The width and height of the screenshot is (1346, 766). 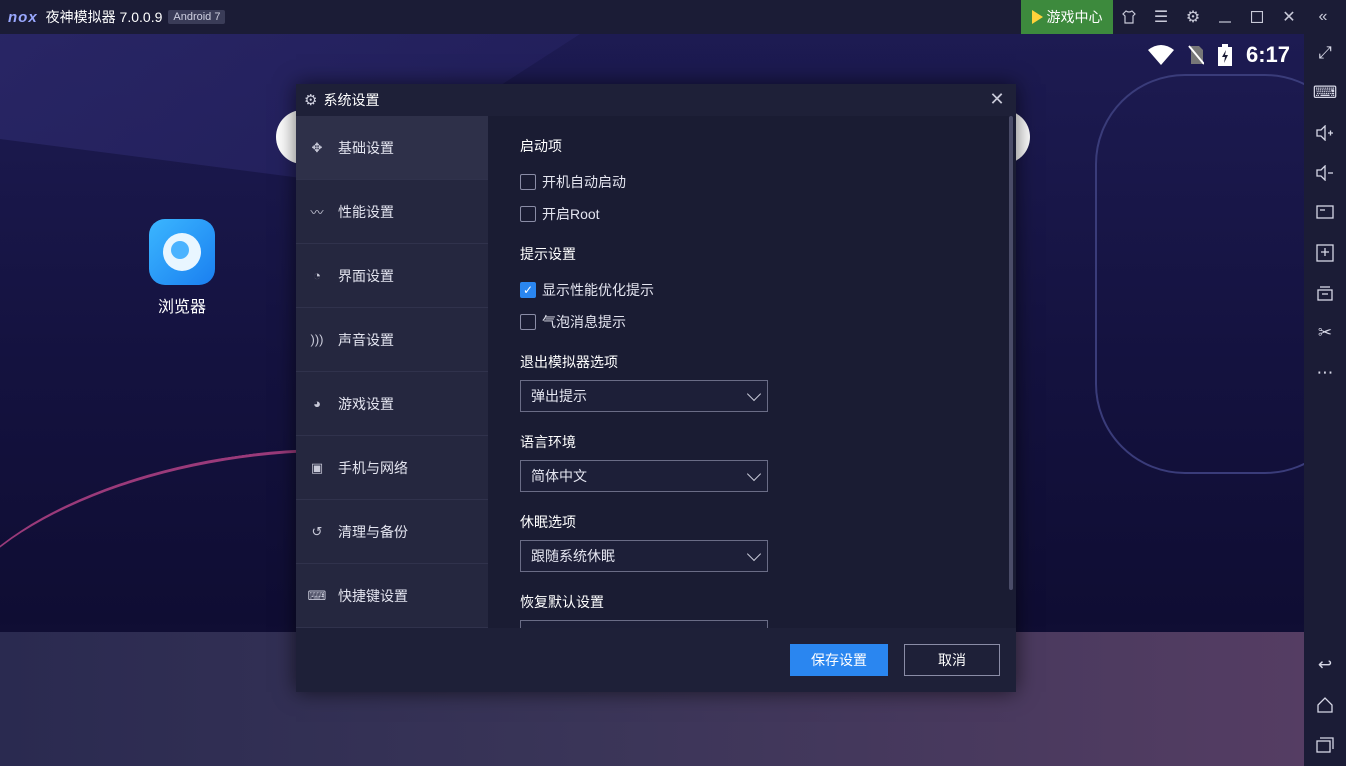 What do you see at coordinates (1129, 17) in the screenshot?
I see `shirt-icon` at bounding box center [1129, 17].